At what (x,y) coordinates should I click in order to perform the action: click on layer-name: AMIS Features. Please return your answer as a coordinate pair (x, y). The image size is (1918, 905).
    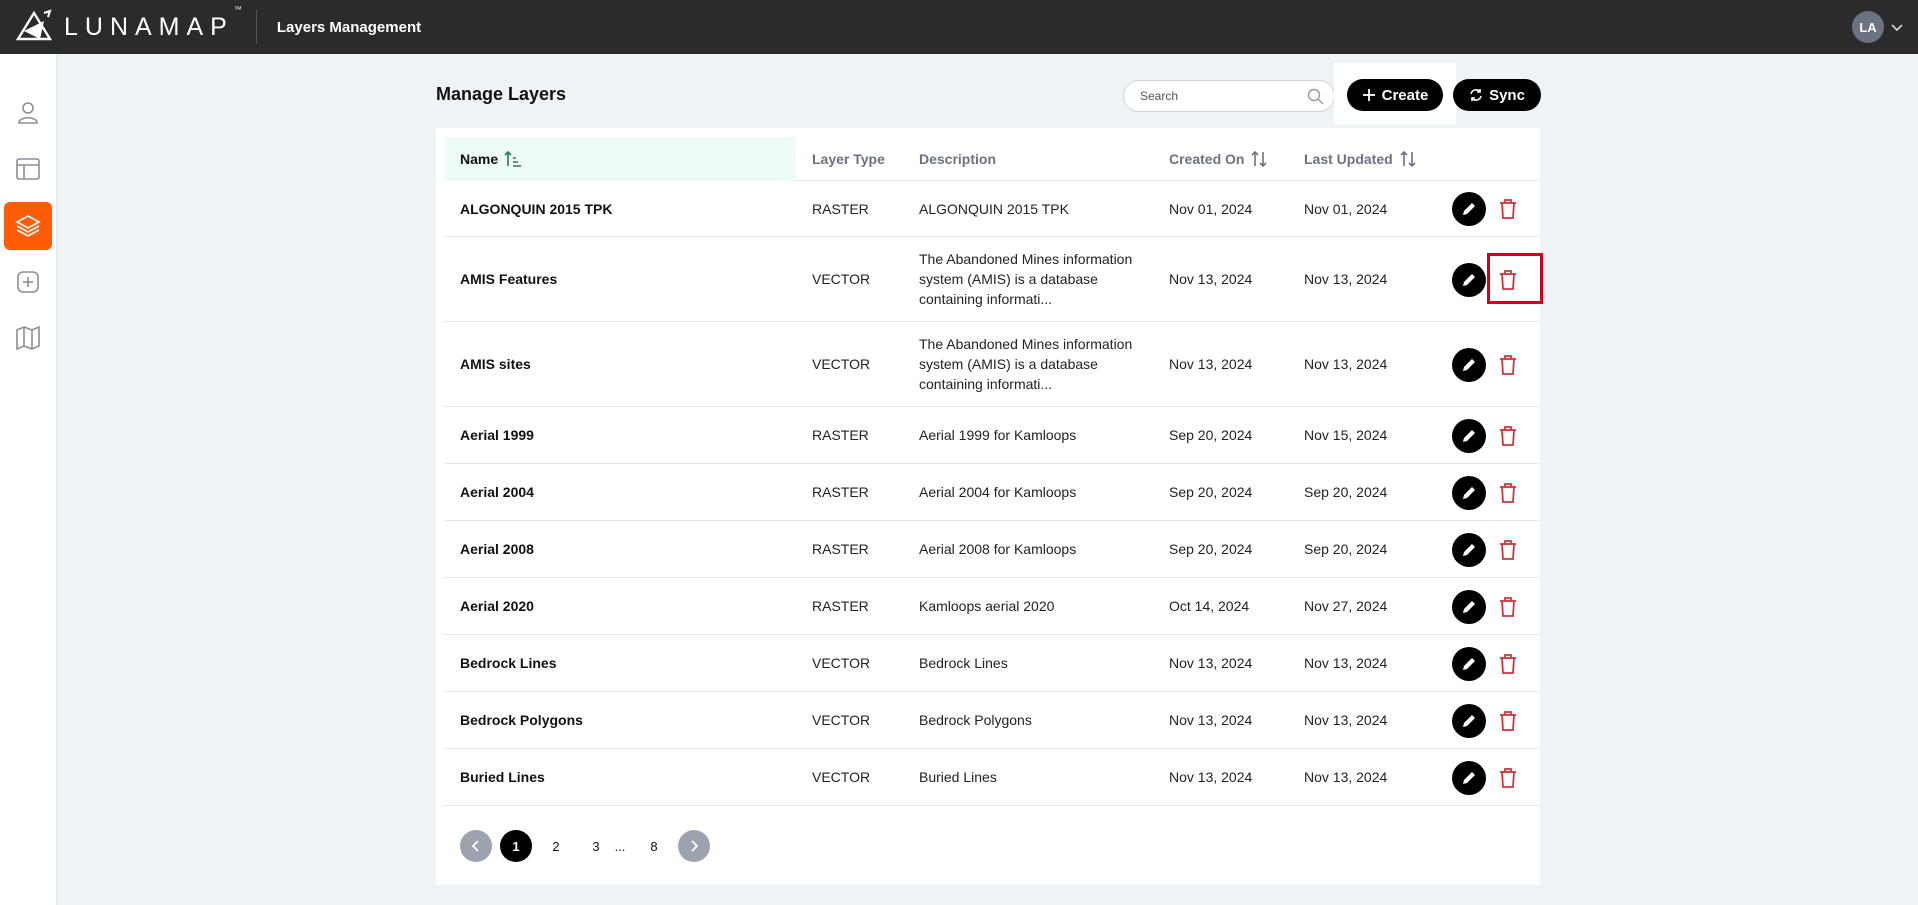
    Looking at the image, I should click on (509, 279).